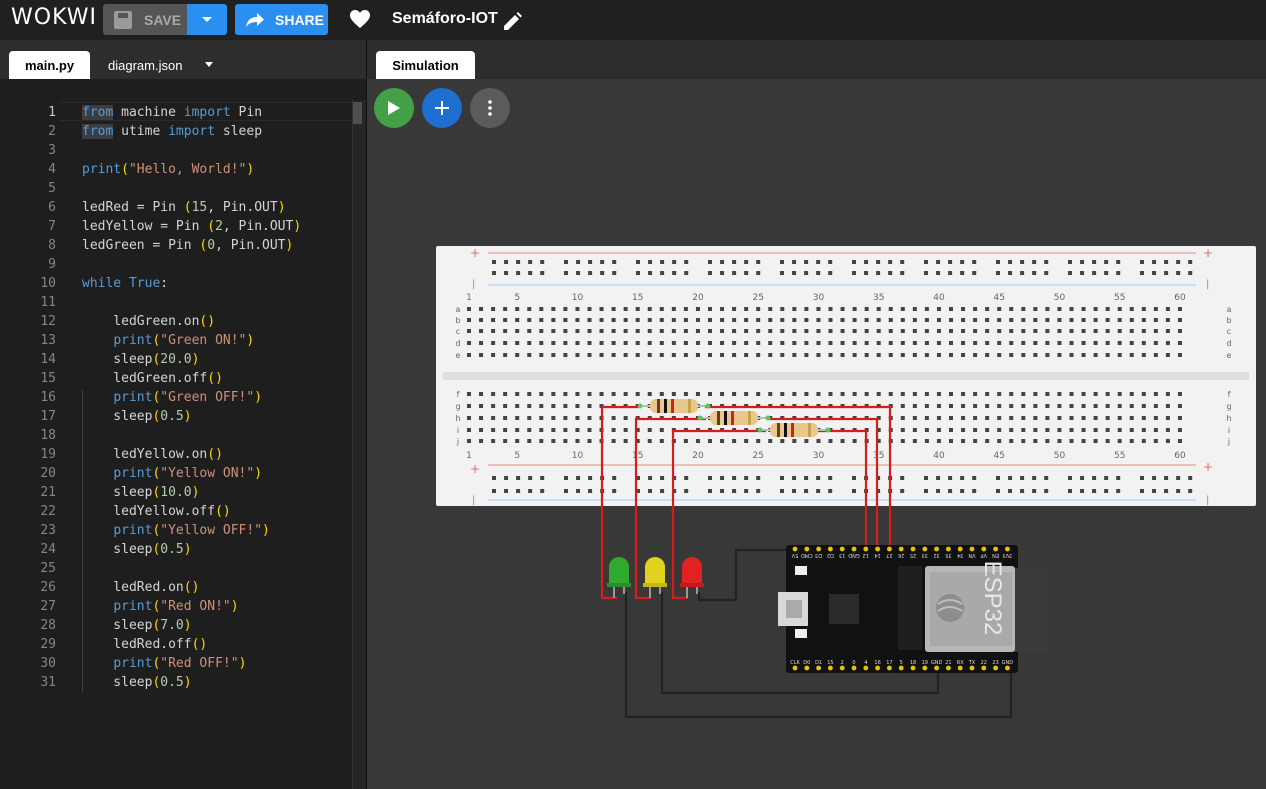 The width and height of the screenshot is (1266, 789). What do you see at coordinates (679, 595) in the screenshot?
I see `wire-signal-3b` at bounding box center [679, 595].